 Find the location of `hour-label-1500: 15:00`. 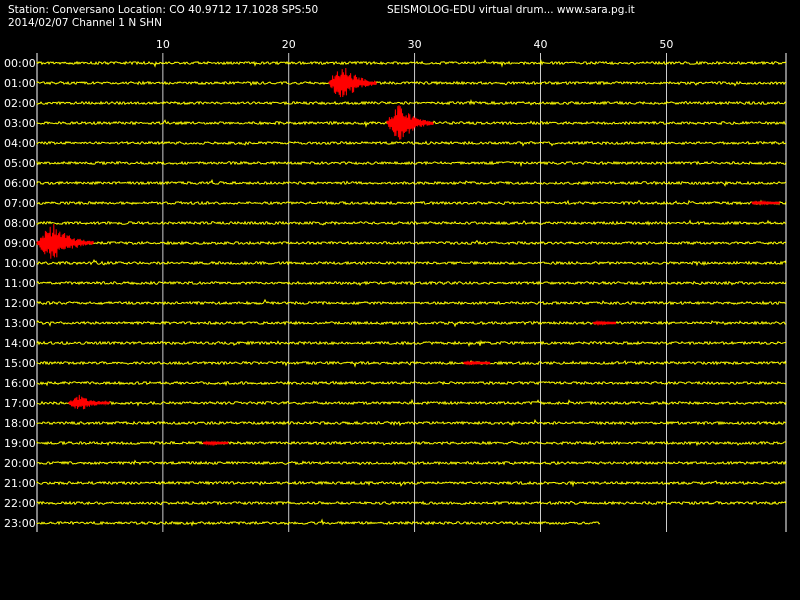

hour-label-1500: 15:00 is located at coordinates (20, 363).